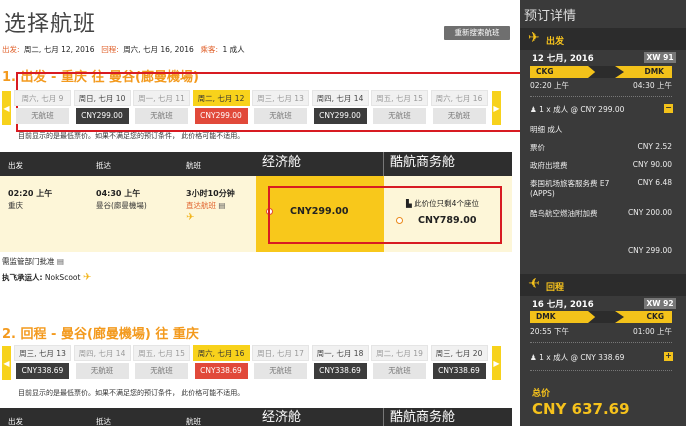 The image size is (686, 428). I want to click on date-option: 周三, 七月 13 无航班, so click(280, 109).